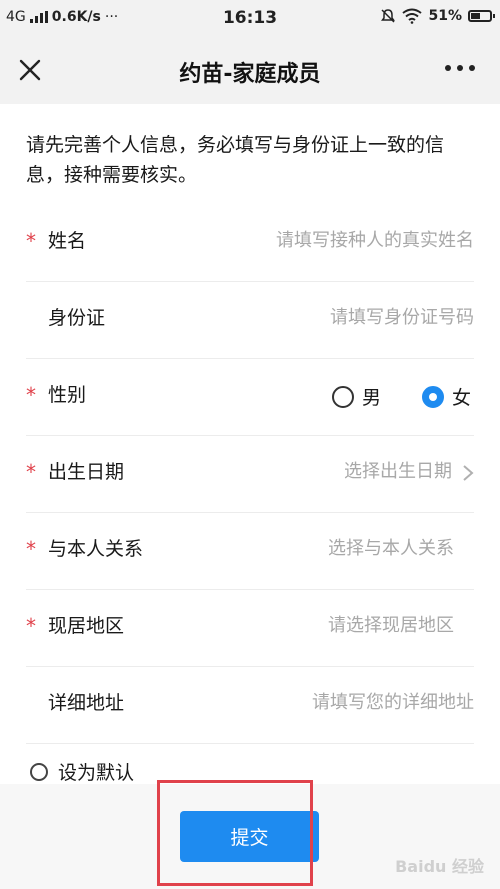  I want to click on wifi-icon, so click(412, 16).